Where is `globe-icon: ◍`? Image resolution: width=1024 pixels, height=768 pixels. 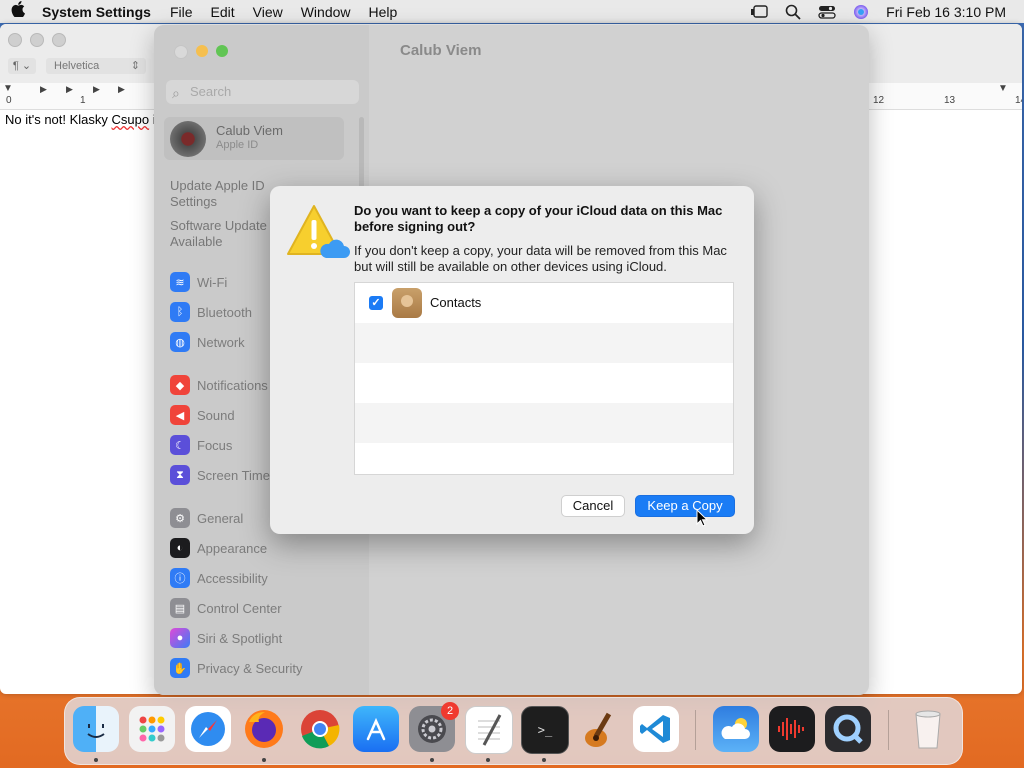
globe-icon: ◍ is located at coordinates (180, 342).